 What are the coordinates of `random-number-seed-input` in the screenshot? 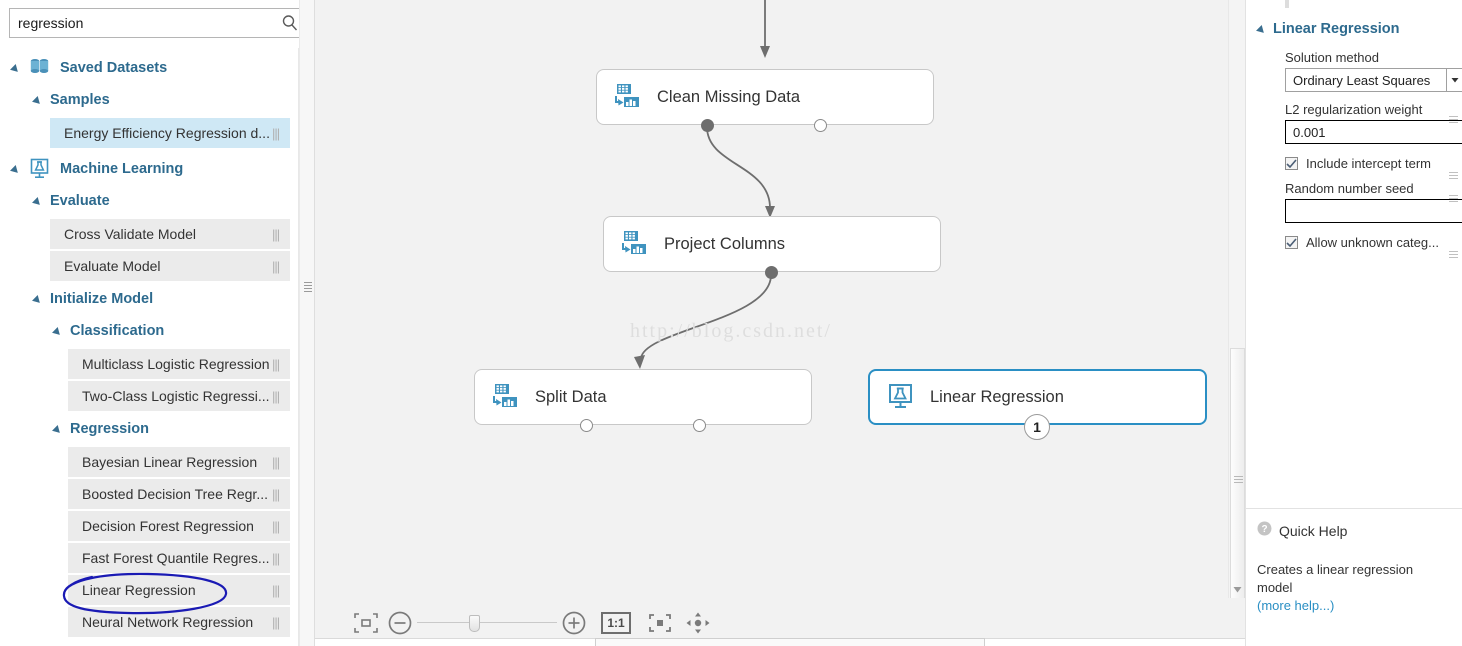 It's located at (1373, 211).